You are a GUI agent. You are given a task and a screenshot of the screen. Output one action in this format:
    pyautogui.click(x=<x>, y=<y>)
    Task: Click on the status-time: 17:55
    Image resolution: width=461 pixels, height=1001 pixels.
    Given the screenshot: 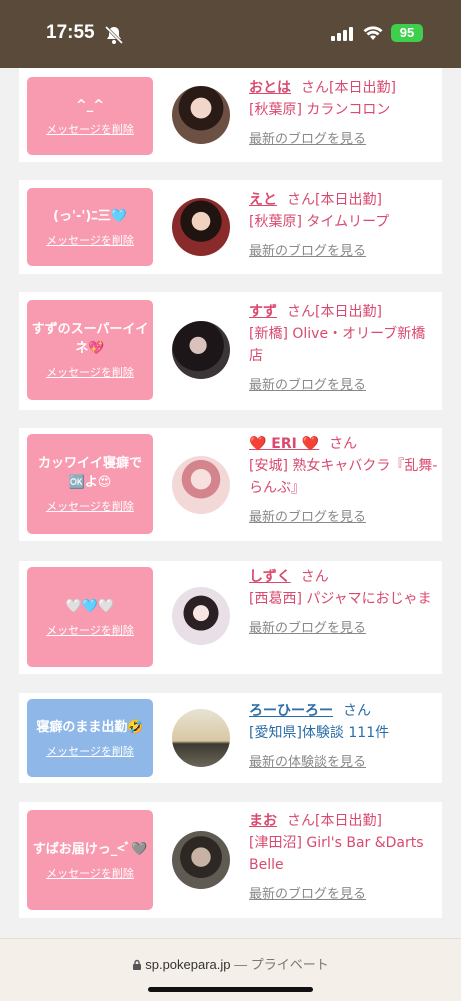 What is the action you would take?
    pyautogui.click(x=70, y=32)
    